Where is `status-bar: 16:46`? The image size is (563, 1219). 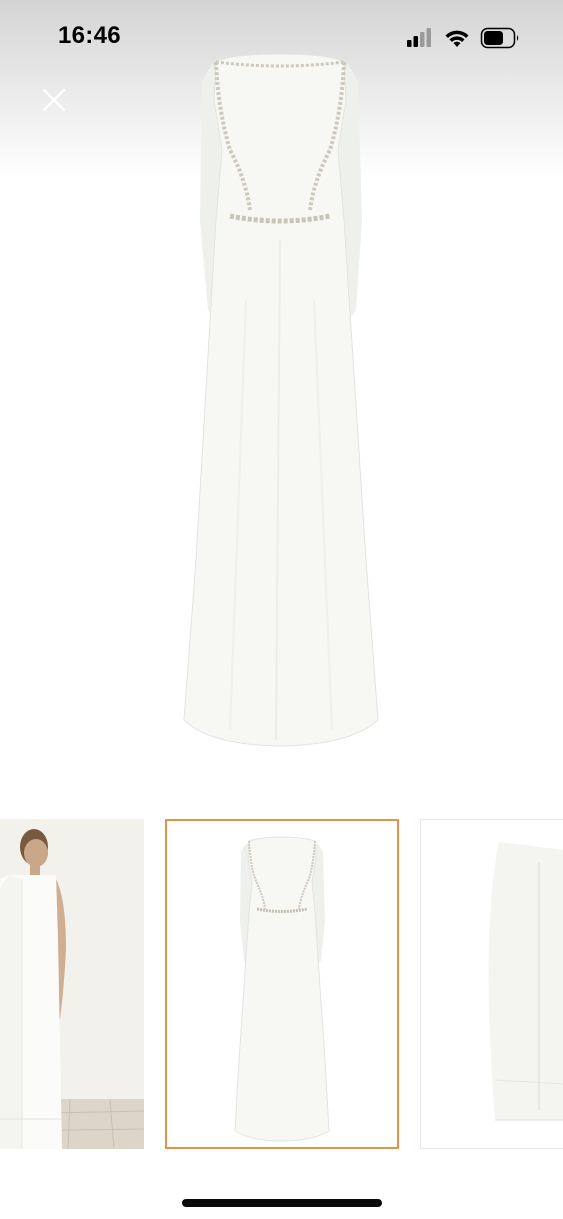 status-bar: 16:46 is located at coordinates (281, 38).